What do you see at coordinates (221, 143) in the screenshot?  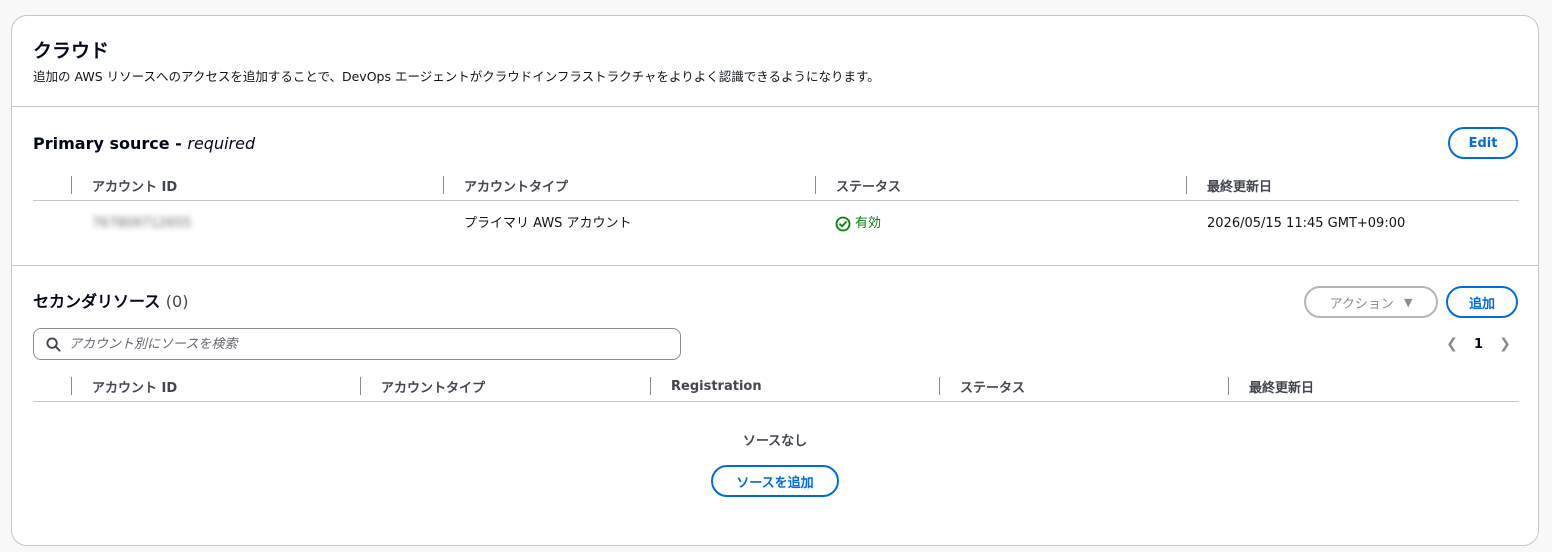 I see `required-label: required` at bounding box center [221, 143].